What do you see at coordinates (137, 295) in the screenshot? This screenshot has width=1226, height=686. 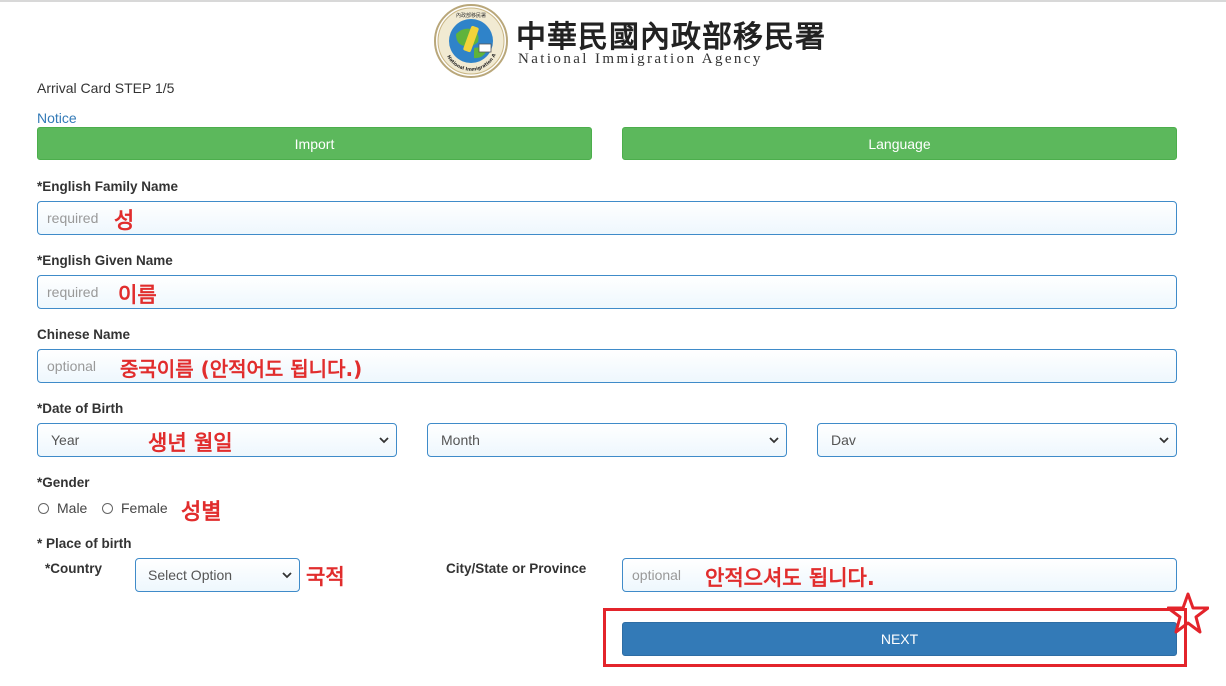 I see `annotation-given-name: 이름` at bounding box center [137, 295].